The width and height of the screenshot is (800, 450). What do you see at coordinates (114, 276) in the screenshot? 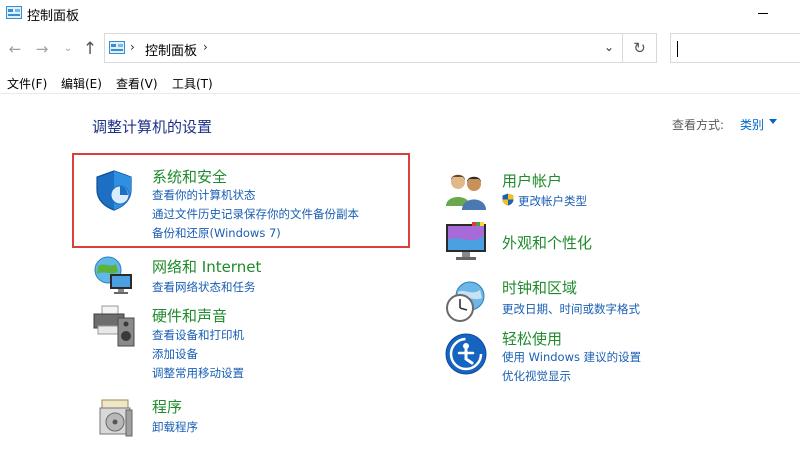
I see `network-globe-icon` at bounding box center [114, 276].